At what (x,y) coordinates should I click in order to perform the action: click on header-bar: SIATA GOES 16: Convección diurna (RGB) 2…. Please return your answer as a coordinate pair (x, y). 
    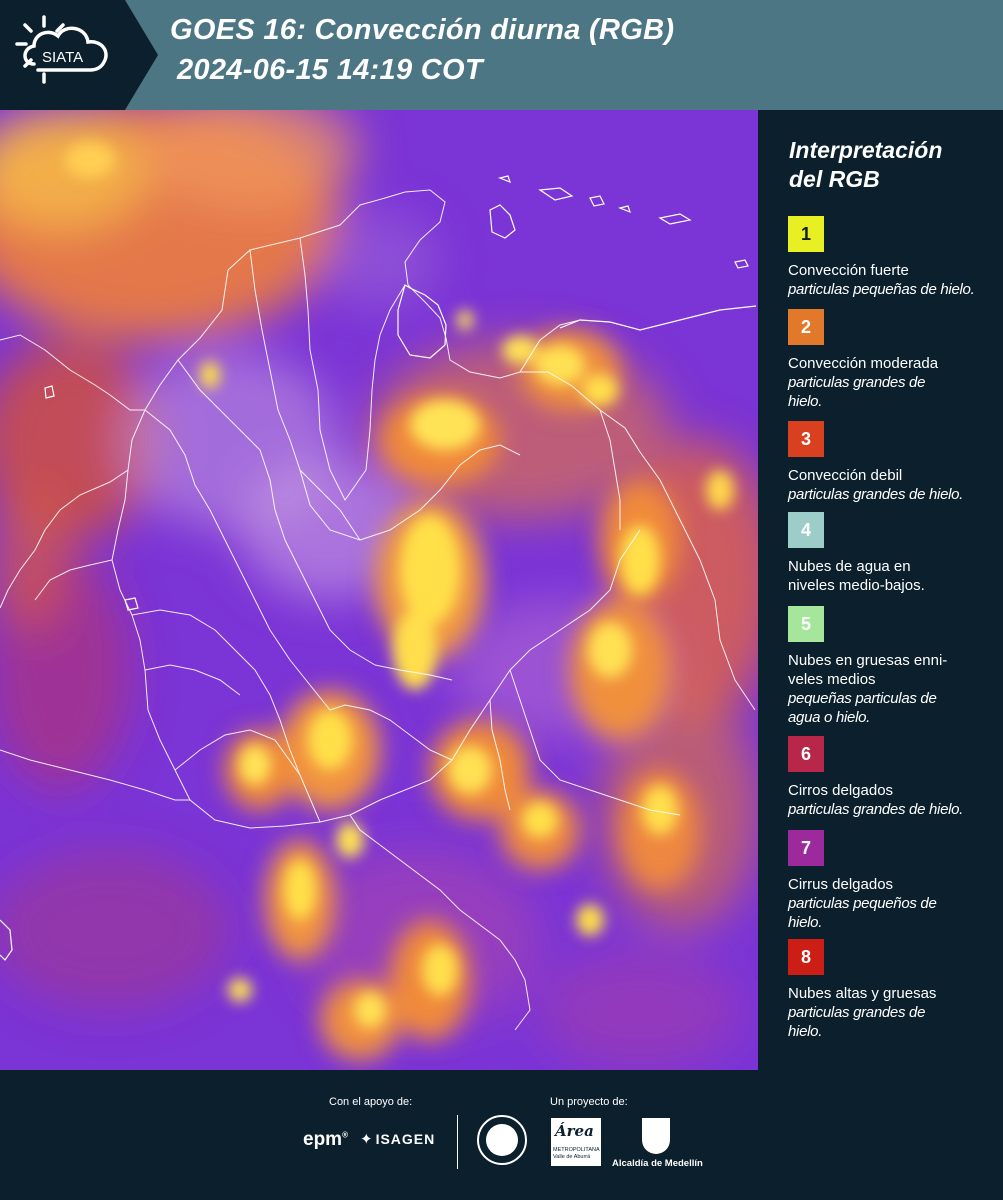
    Looking at the image, I should click on (501, 55).